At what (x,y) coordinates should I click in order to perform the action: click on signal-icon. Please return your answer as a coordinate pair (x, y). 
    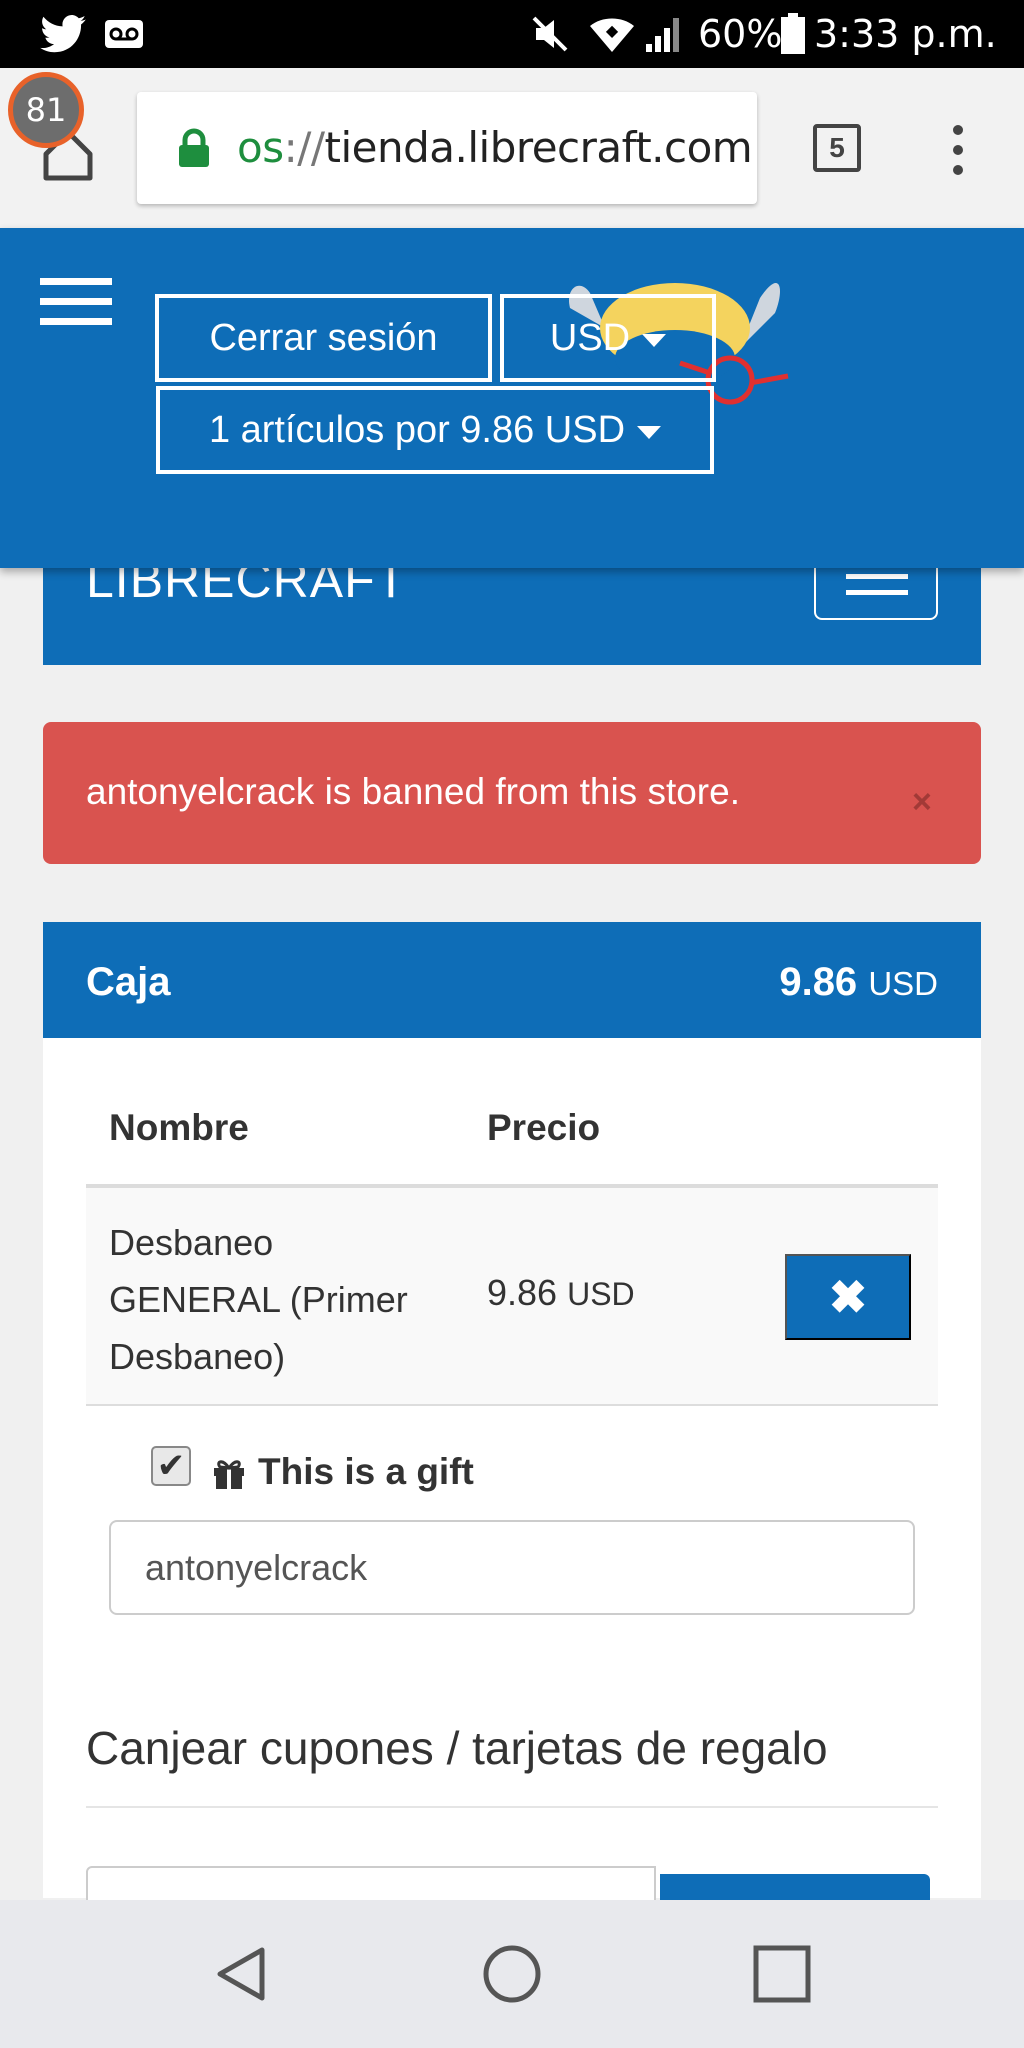
    Looking at the image, I should click on (664, 34).